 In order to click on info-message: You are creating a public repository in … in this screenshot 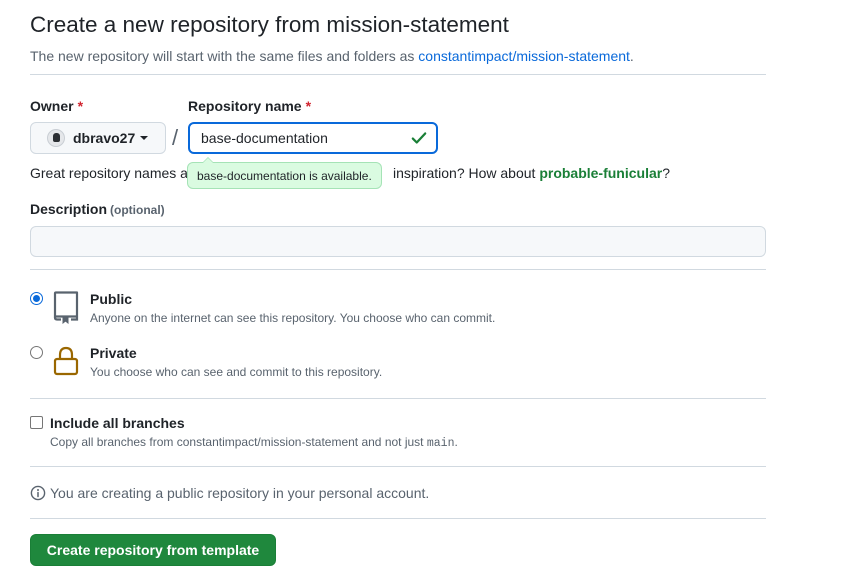, I will do `click(240, 493)`.